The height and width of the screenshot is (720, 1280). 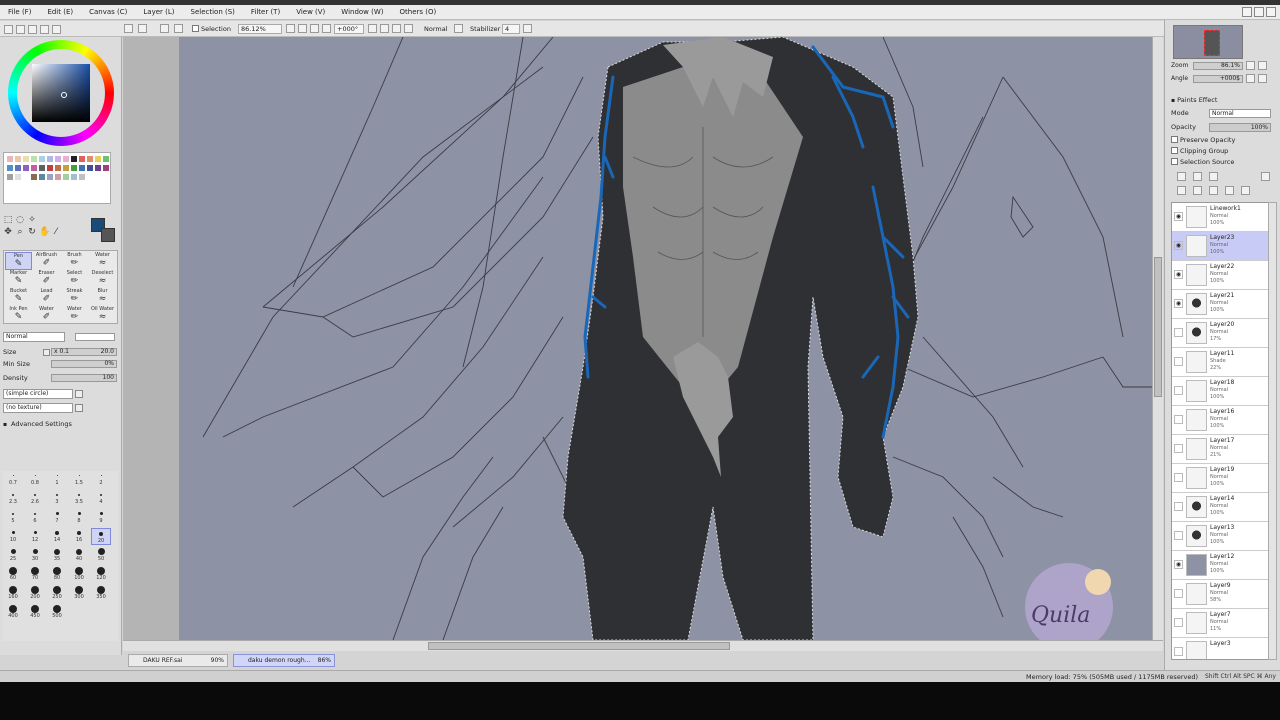 What do you see at coordinates (35, 535) in the screenshot?
I see `brush-size-preset: 12` at bounding box center [35, 535].